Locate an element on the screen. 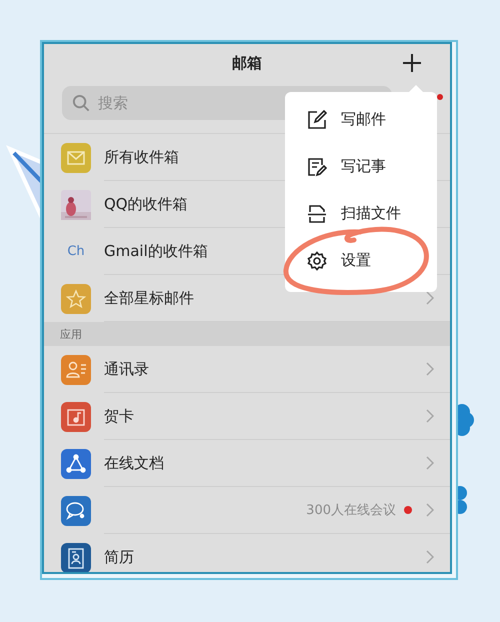  flower-drawing is located at coordinates (462, 500).